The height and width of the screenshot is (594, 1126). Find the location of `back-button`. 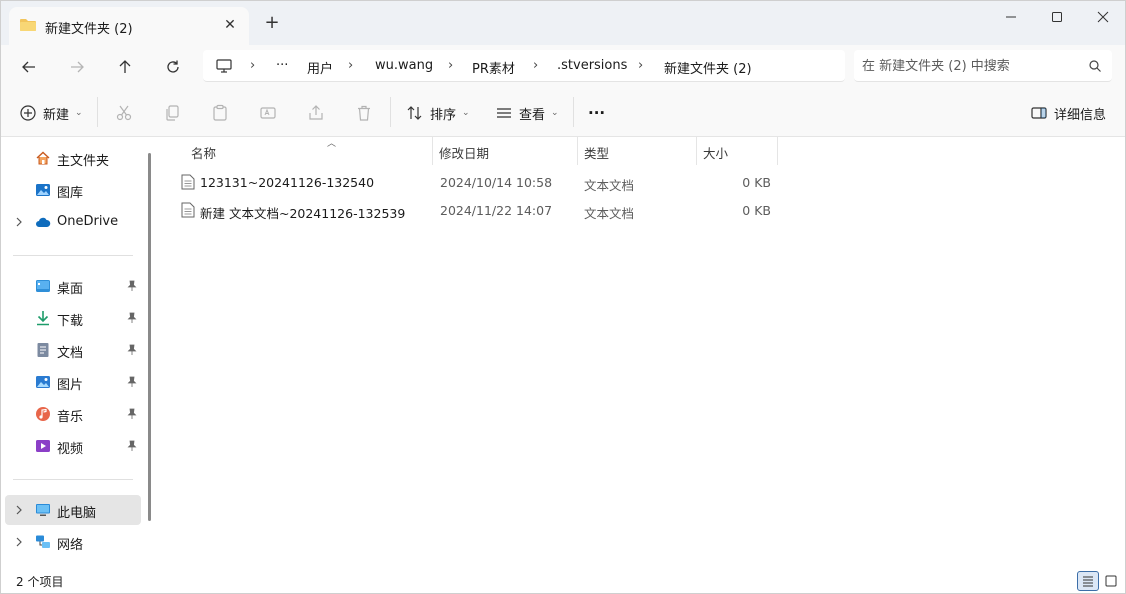

back-button is located at coordinates (29, 67).